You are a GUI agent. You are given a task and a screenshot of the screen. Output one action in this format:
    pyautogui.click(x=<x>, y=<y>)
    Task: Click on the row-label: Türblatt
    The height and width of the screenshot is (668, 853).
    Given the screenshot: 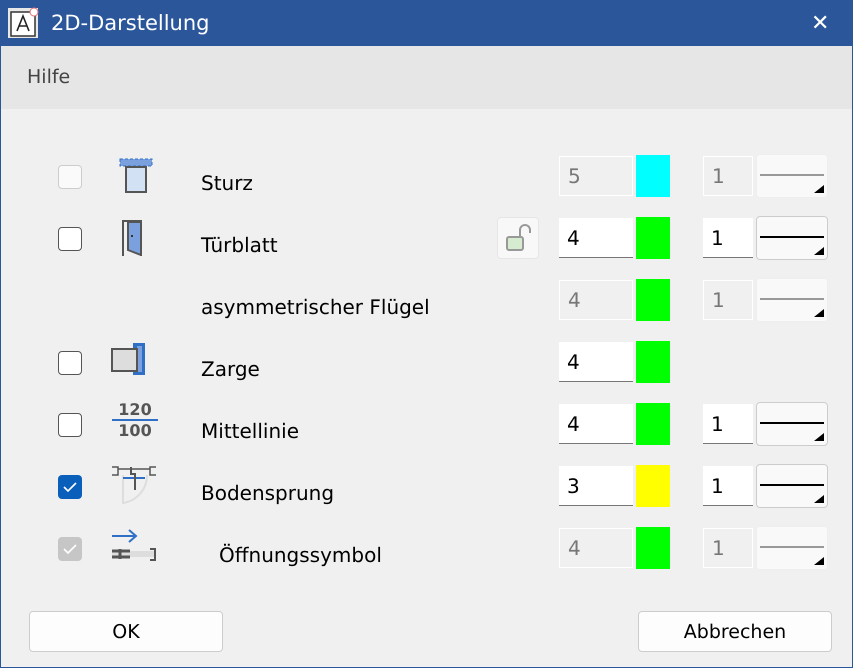 What is the action you would take?
    pyautogui.click(x=240, y=245)
    